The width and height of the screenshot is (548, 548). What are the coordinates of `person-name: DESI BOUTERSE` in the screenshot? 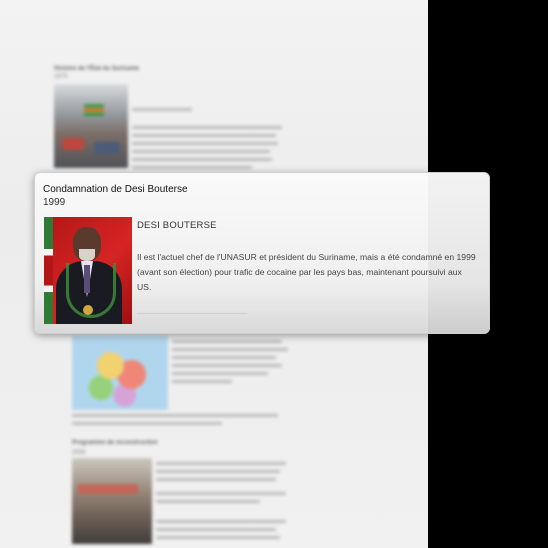 It's located at (177, 225).